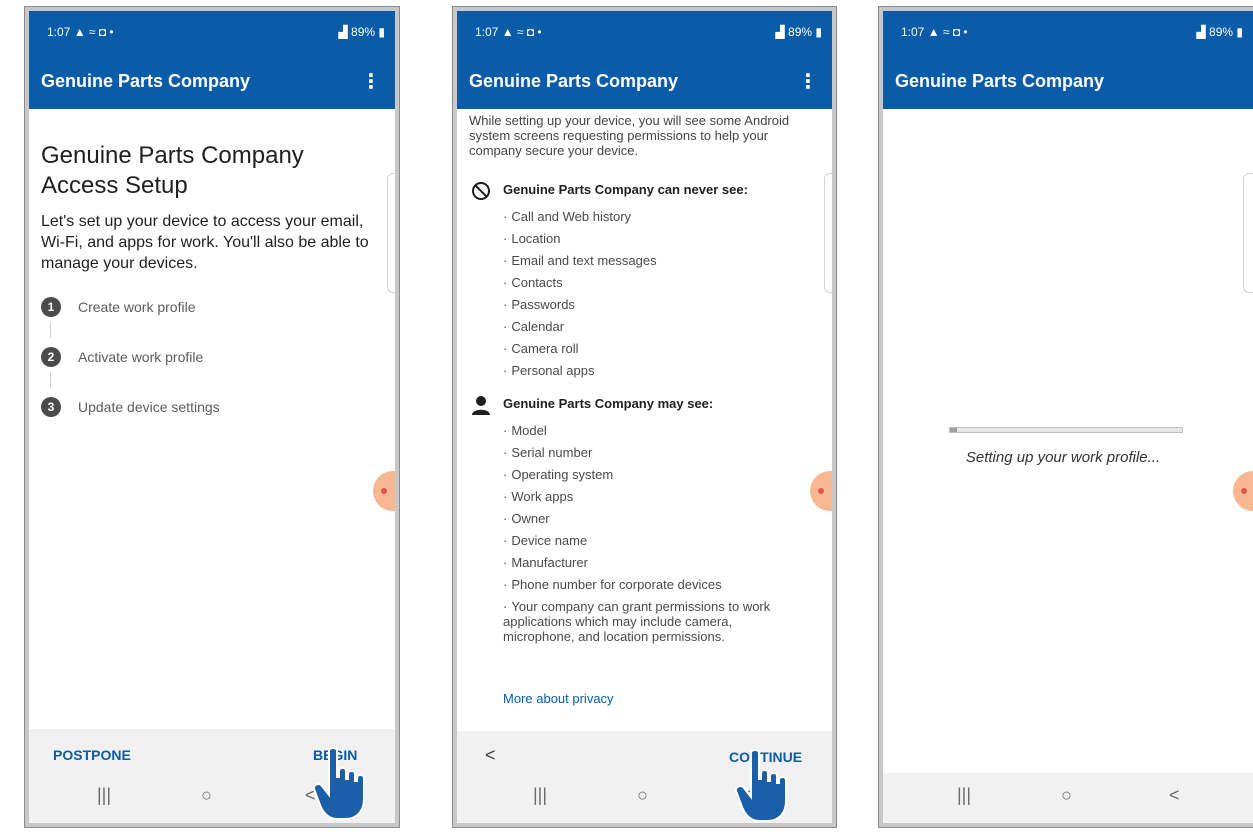 The image size is (1253, 834). I want to click on list-item: · Call and Web history, so click(567, 216).